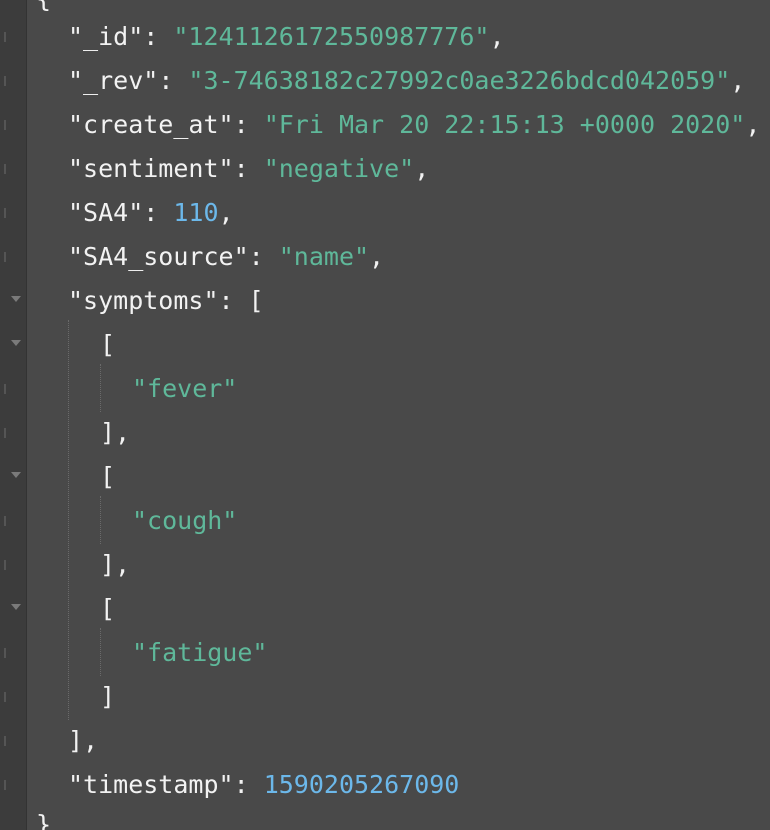  Describe the element at coordinates (113, 80) in the screenshot. I see `json-key: "_rev"` at that location.